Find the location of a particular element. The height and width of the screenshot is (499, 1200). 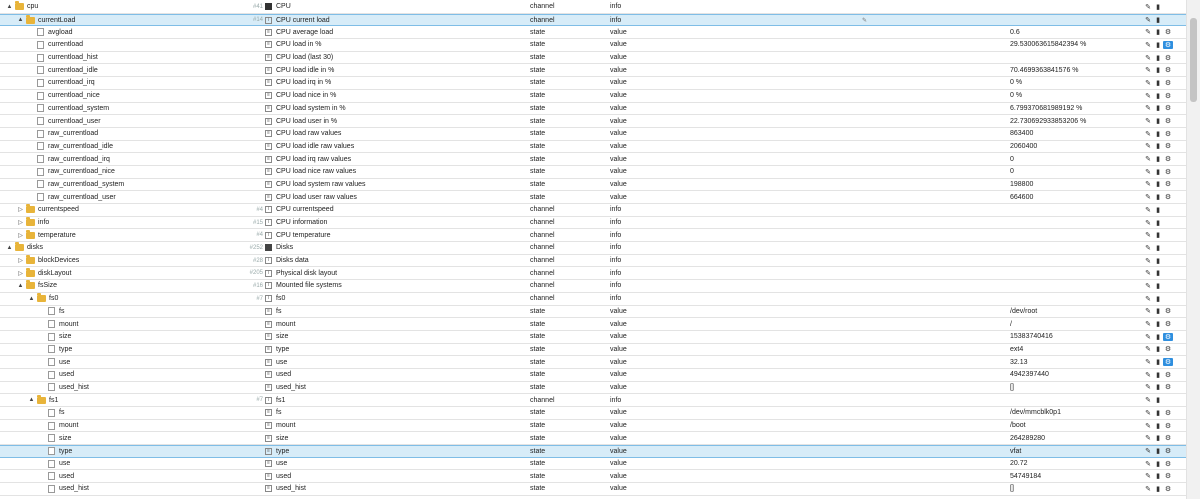

table-row: use ≡ use state value 32.13 ✎ ▮ ⚙ is located at coordinates (593, 362).